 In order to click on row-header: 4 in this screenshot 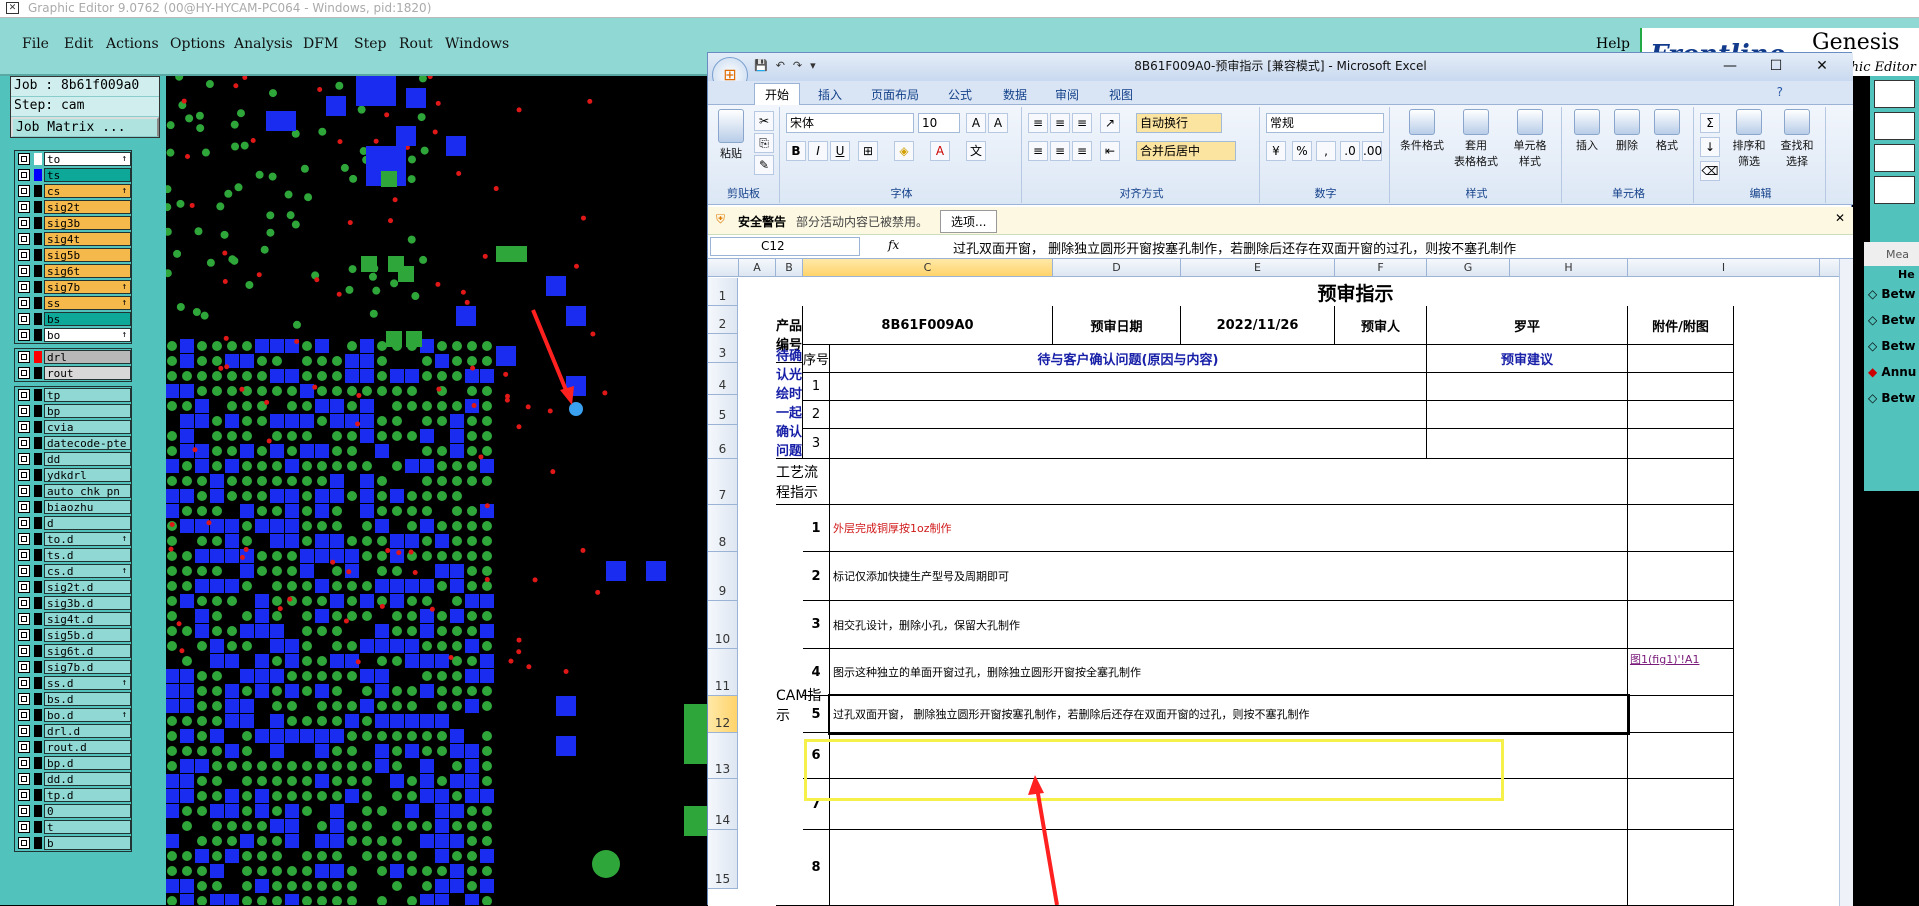, I will do `click(723, 379)`.